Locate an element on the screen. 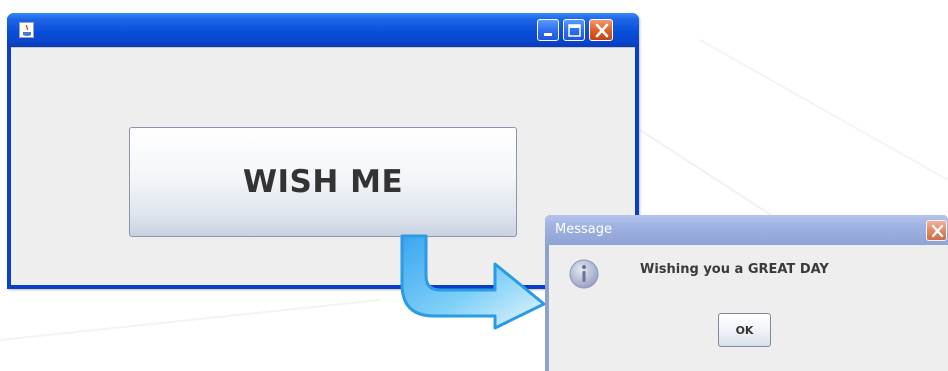 The width and height of the screenshot is (948, 371). maximize-icon is located at coordinates (574, 30).